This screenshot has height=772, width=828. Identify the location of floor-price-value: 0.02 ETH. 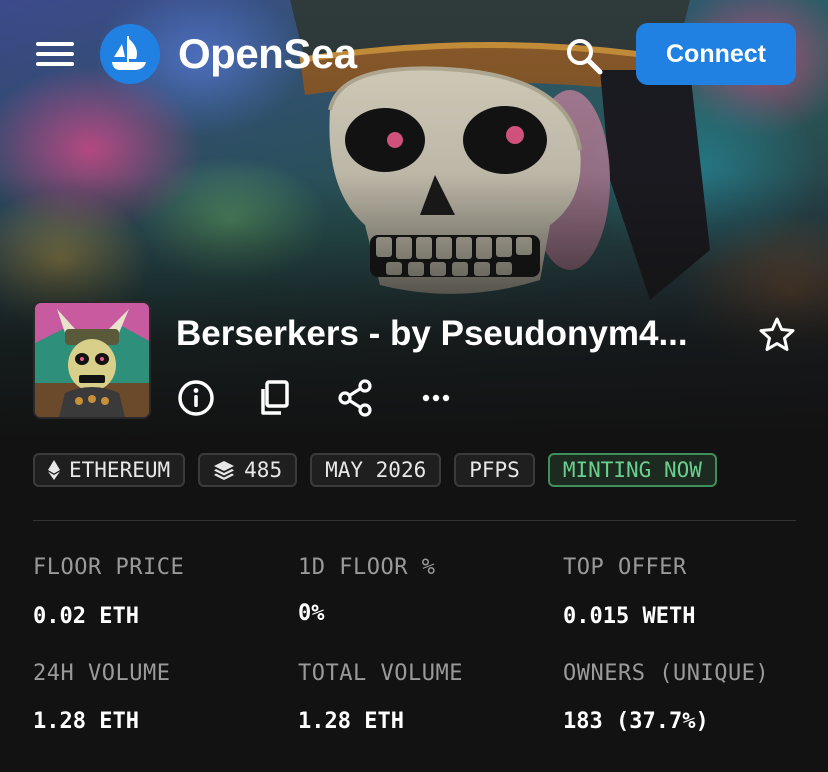
(86, 616).